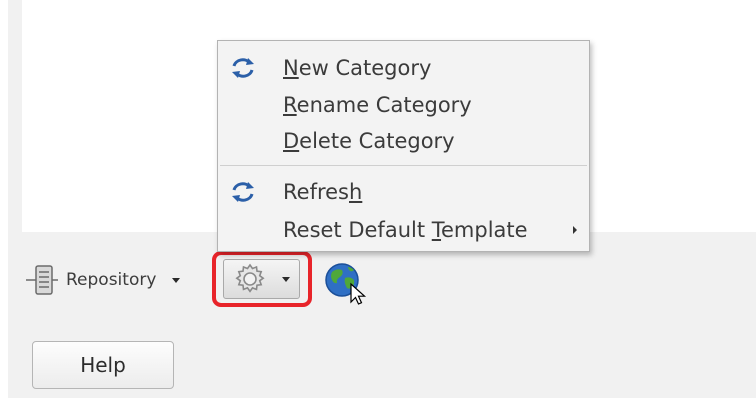 Image resolution: width=756 pixels, height=398 pixels. What do you see at coordinates (4, 199) in the screenshot?
I see `left-border` at bounding box center [4, 199].